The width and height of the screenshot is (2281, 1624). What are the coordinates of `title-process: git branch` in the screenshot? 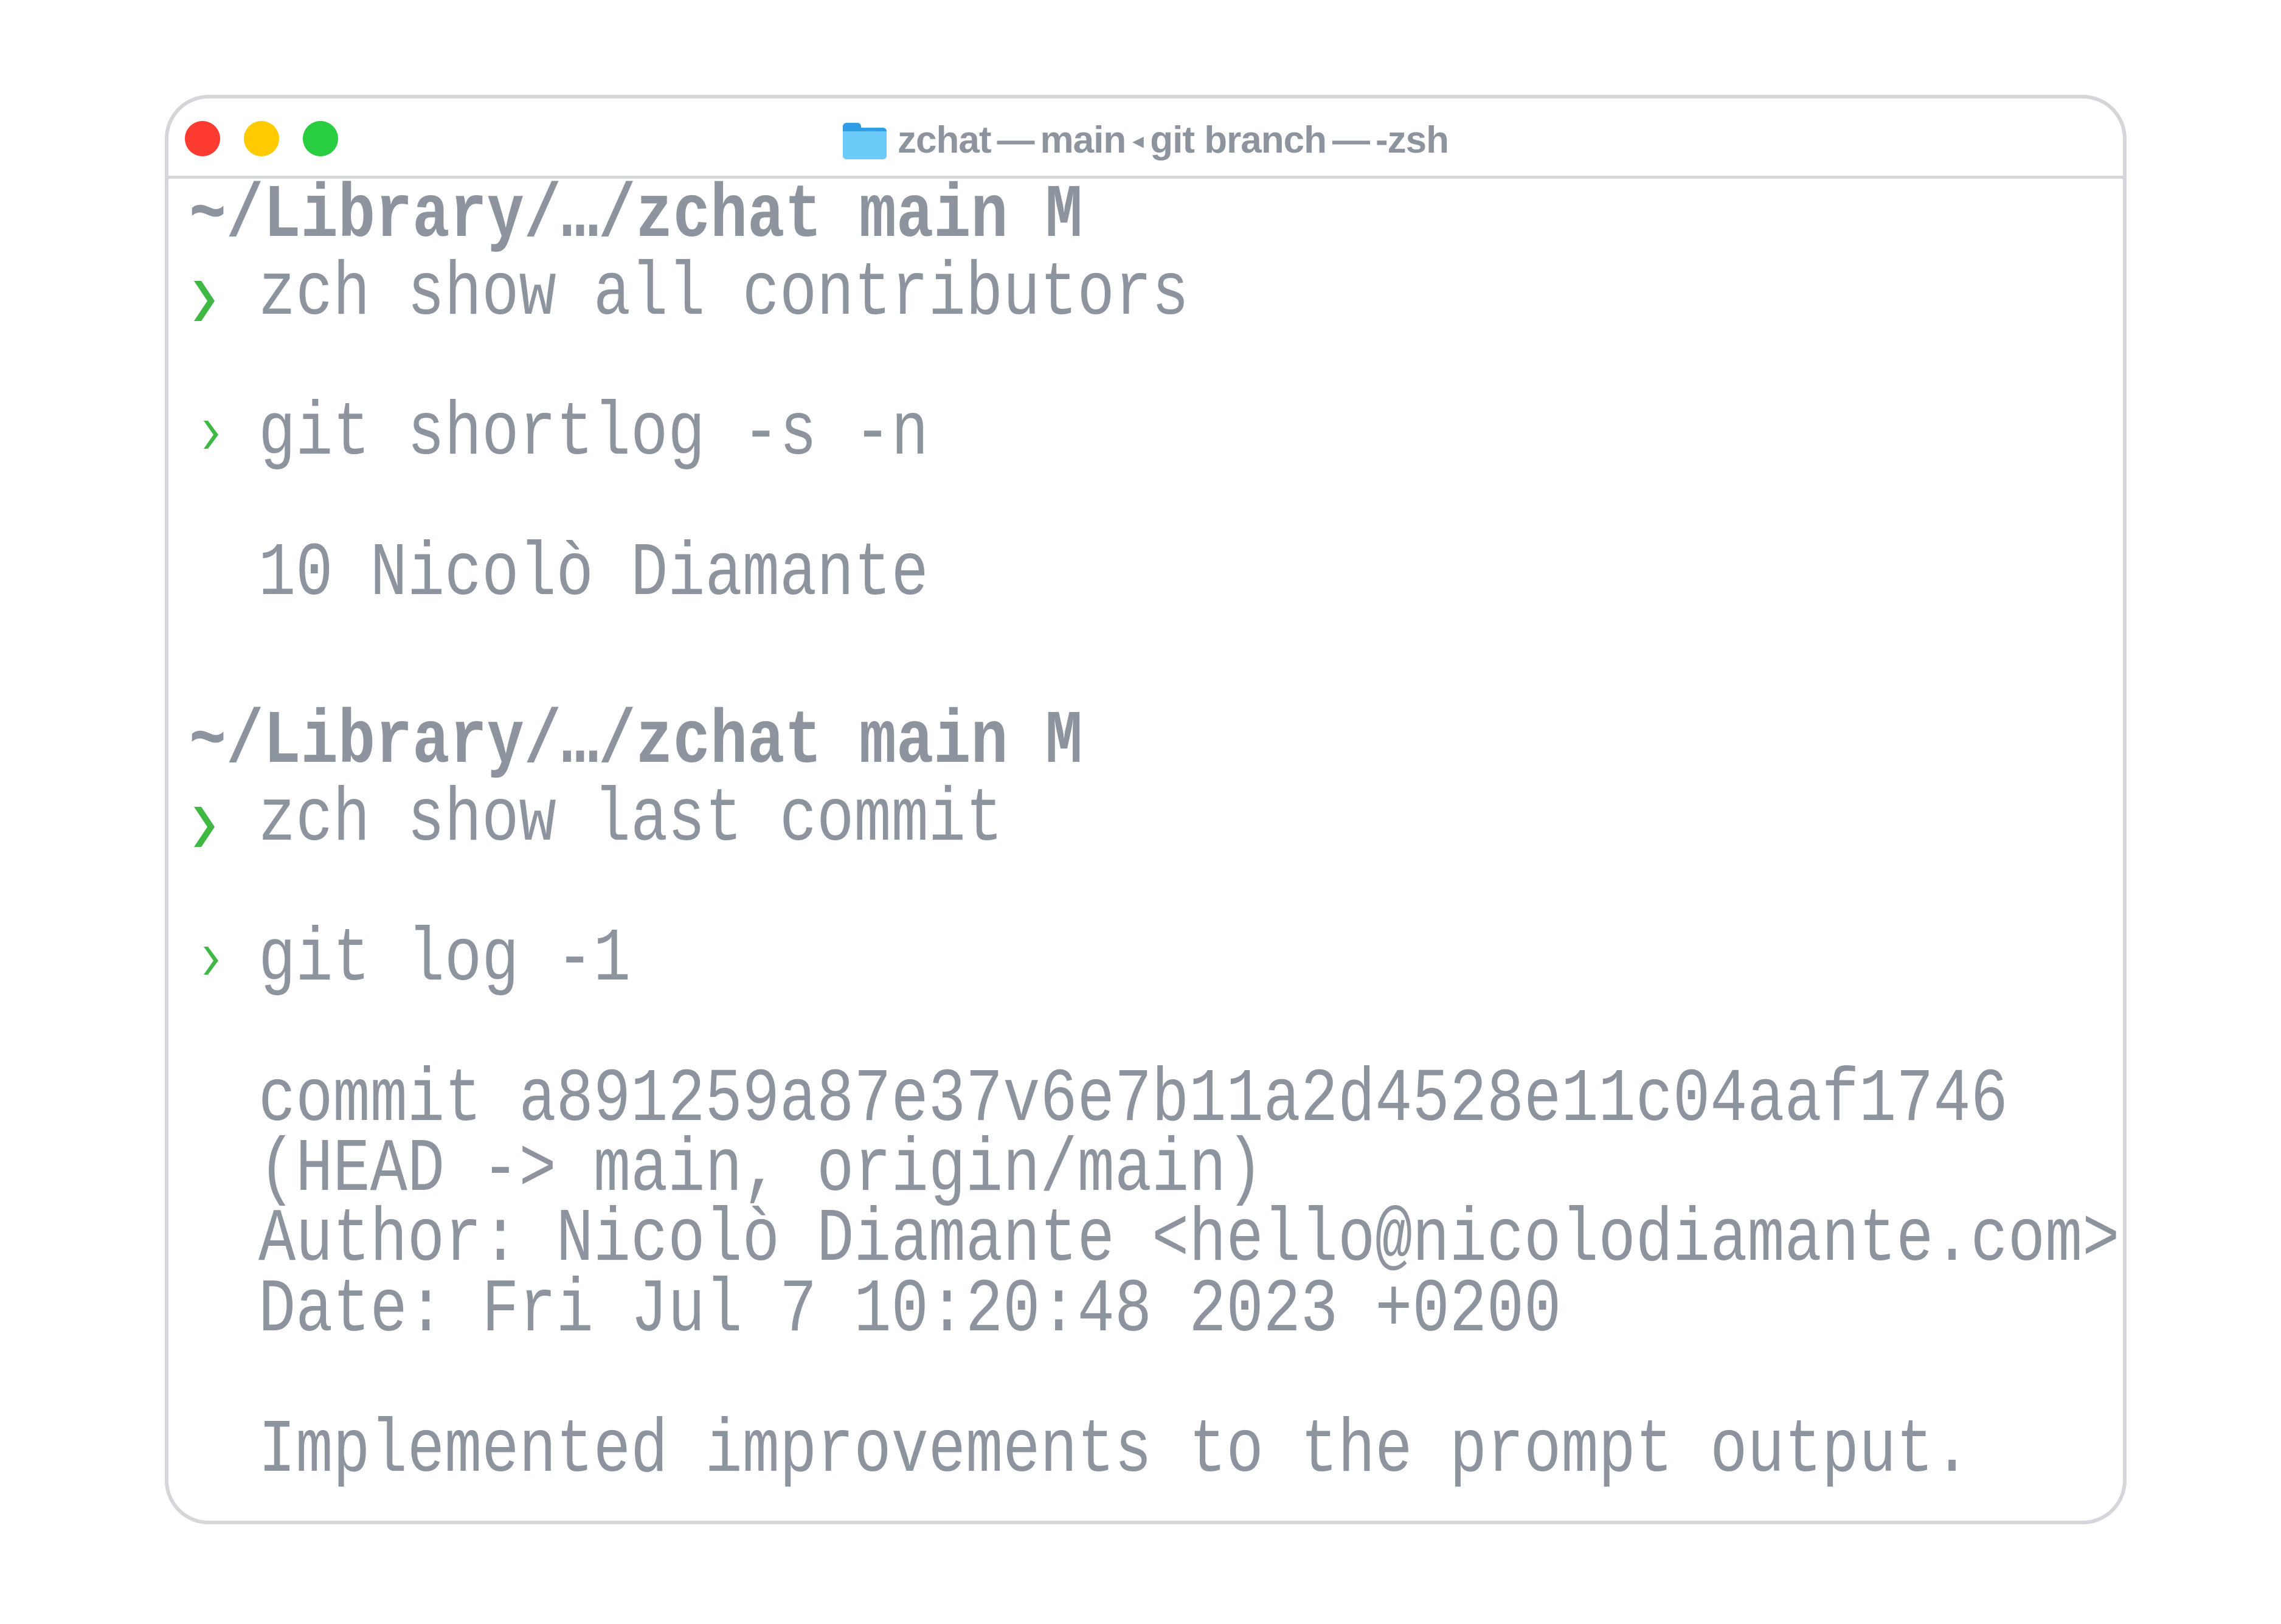 It's located at (1238, 140).